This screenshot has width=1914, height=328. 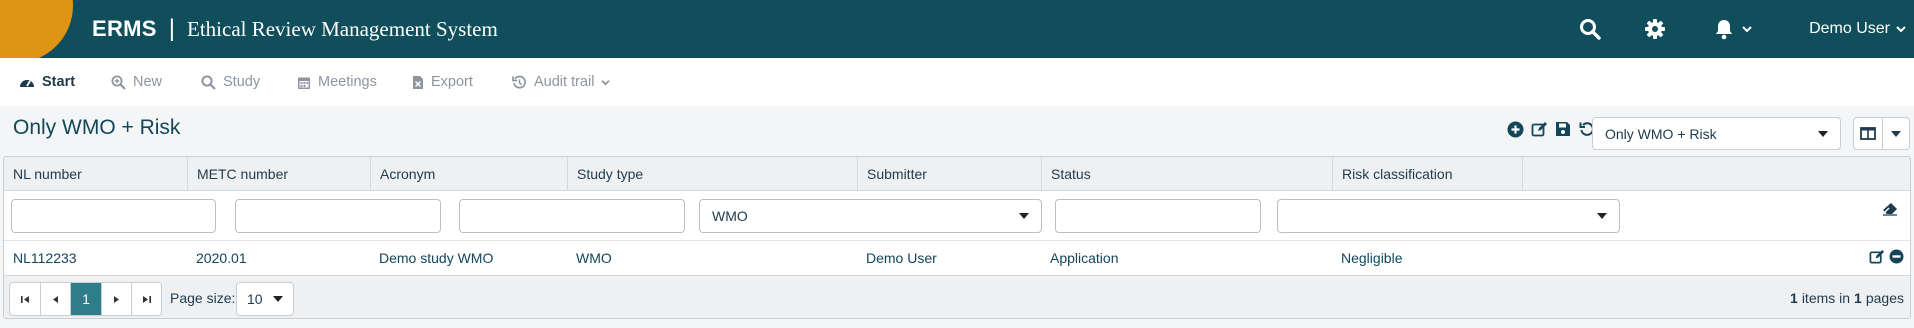 What do you see at coordinates (1884, 298) in the screenshot?
I see `pages-text: pages` at bounding box center [1884, 298].